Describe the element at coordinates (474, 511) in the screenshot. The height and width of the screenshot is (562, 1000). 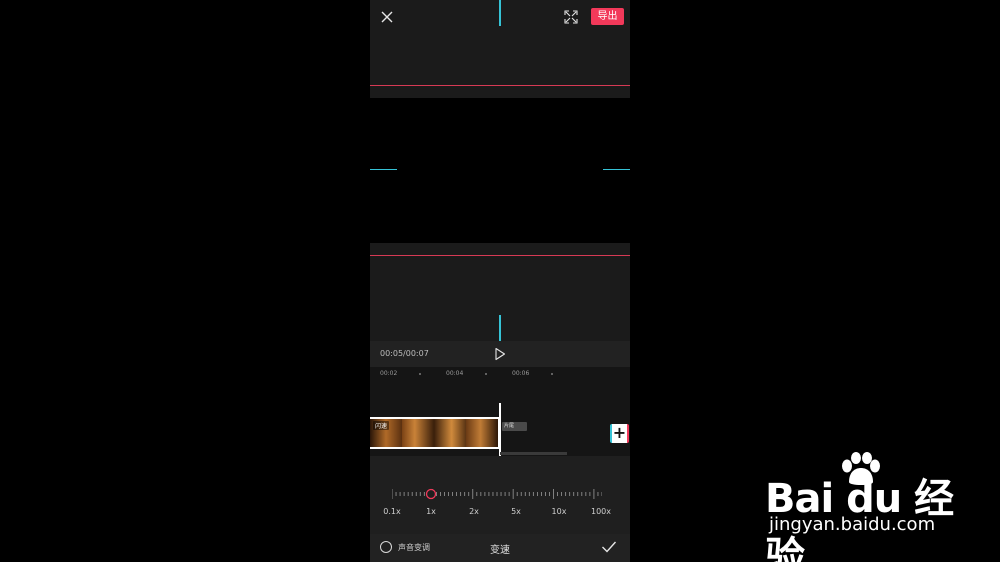
I see `speed-label: 2x` at that location.